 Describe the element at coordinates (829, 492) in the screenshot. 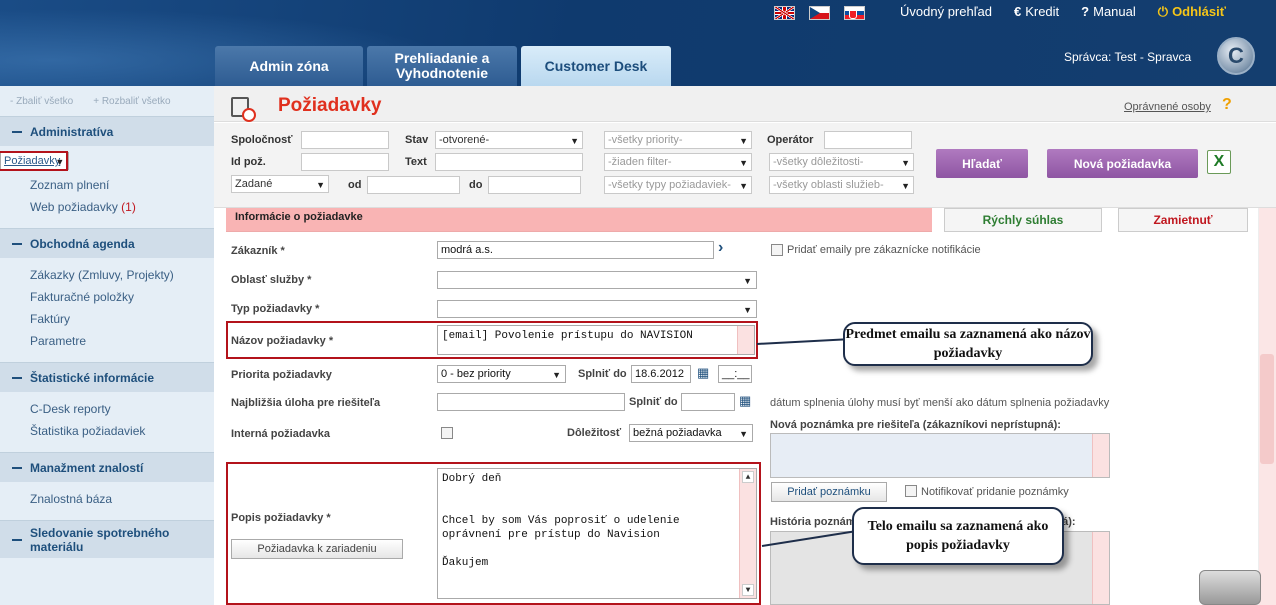

I see `add-note-button: Pridať poznámku` at that location.